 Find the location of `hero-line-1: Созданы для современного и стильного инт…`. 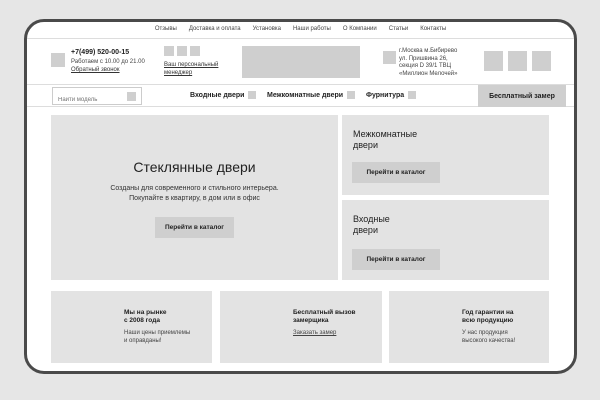

hero-line-1: Созданы для современного и стильного инт… is located at coordinates (194, 188).